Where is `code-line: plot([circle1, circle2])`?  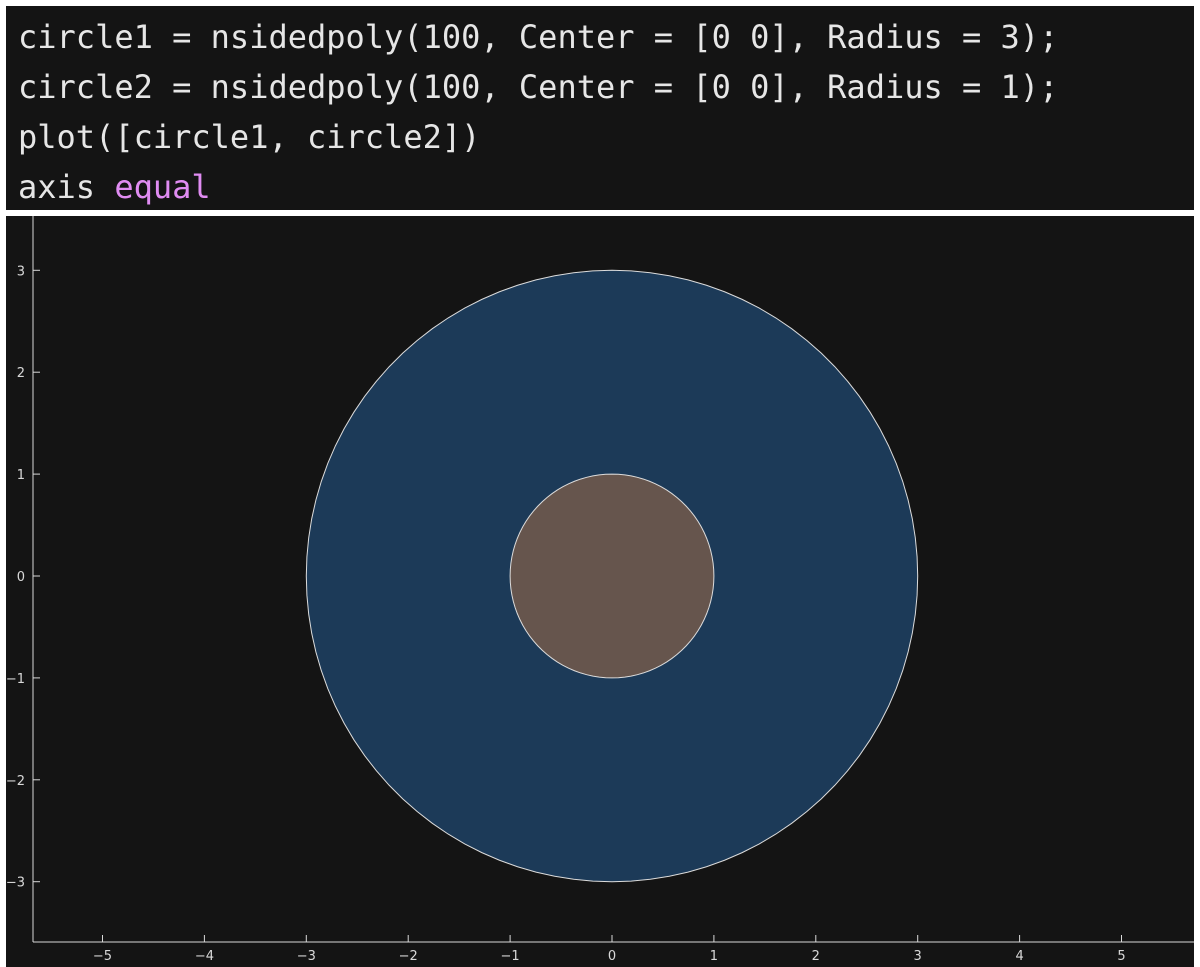
code-line: plot([circle1, circle2]) is located at coordinates (606, 137).